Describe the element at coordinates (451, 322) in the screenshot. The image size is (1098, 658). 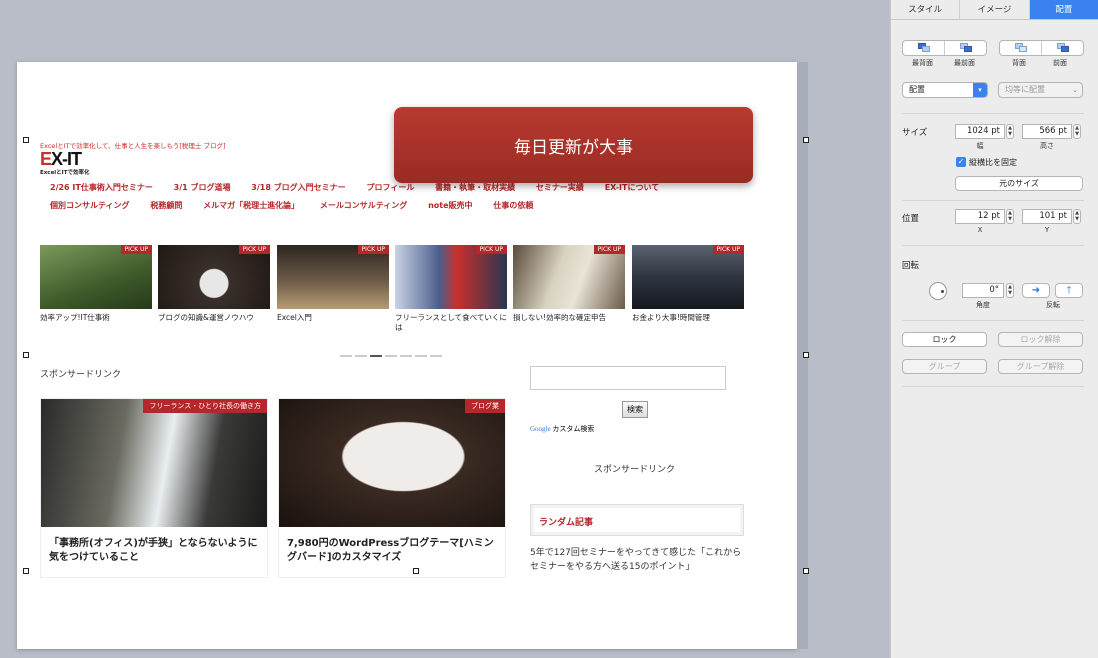
I see `pickup-caption: フリーランスとして食べていくには` at that location.